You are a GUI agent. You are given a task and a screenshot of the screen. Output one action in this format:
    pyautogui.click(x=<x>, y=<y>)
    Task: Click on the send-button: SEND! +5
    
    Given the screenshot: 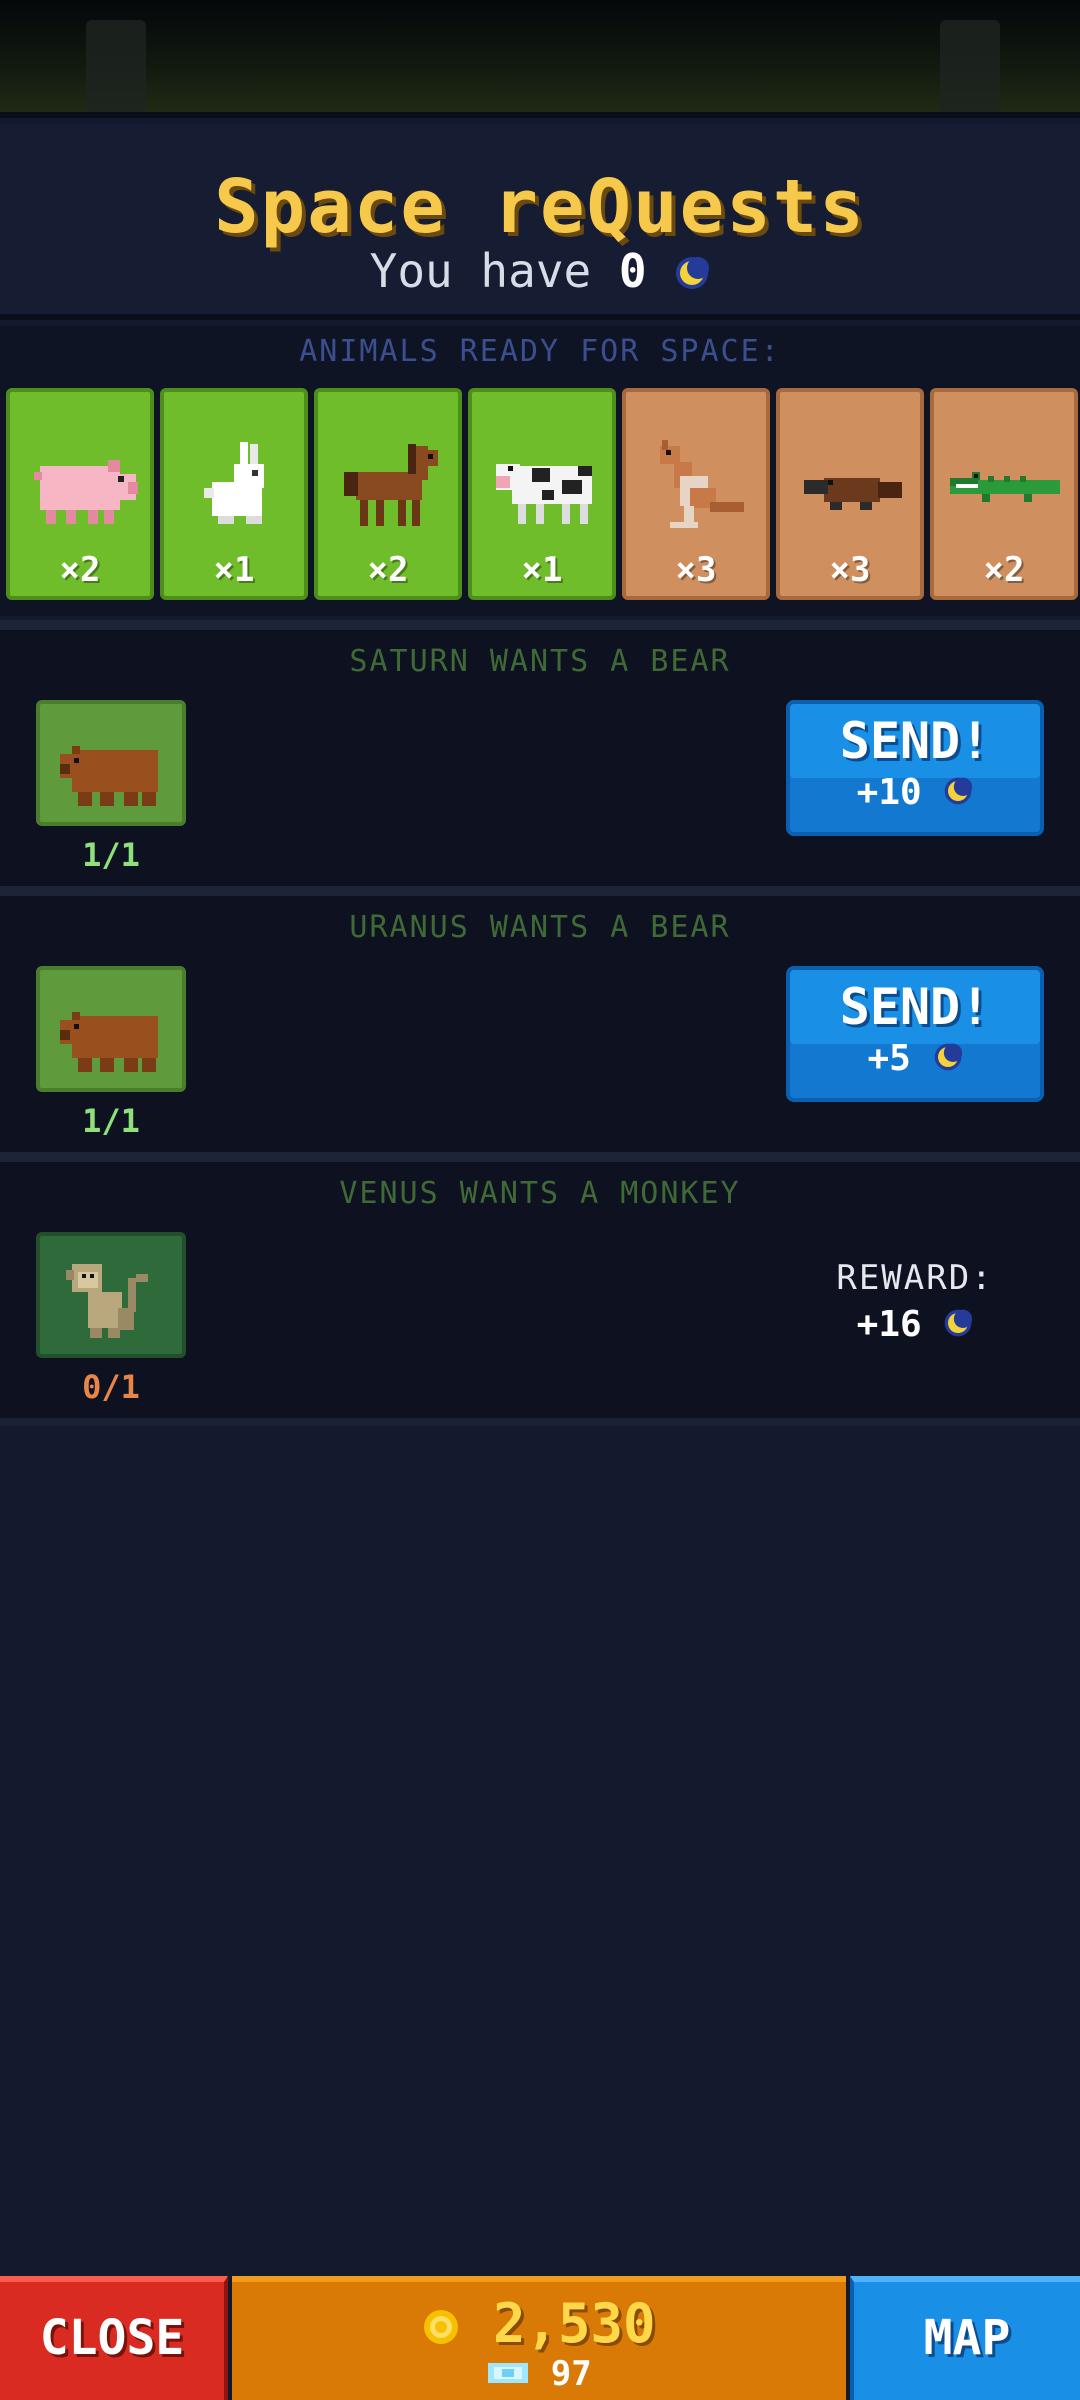 What is the action you would take?
    pyautogui.click(x=915, y=1034)
    